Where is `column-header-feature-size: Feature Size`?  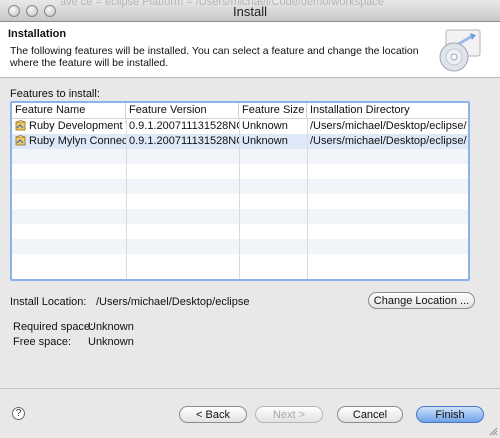 column-header-feature-size: Feature Size is located at coordinates (273, 110).